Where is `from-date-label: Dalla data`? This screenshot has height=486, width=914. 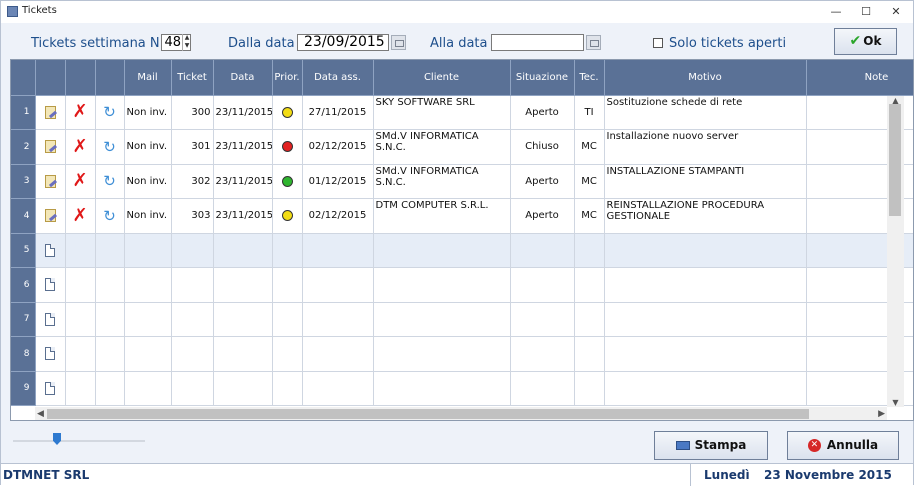 from-date-label: Dalla data is located at coordinates (261, 43).